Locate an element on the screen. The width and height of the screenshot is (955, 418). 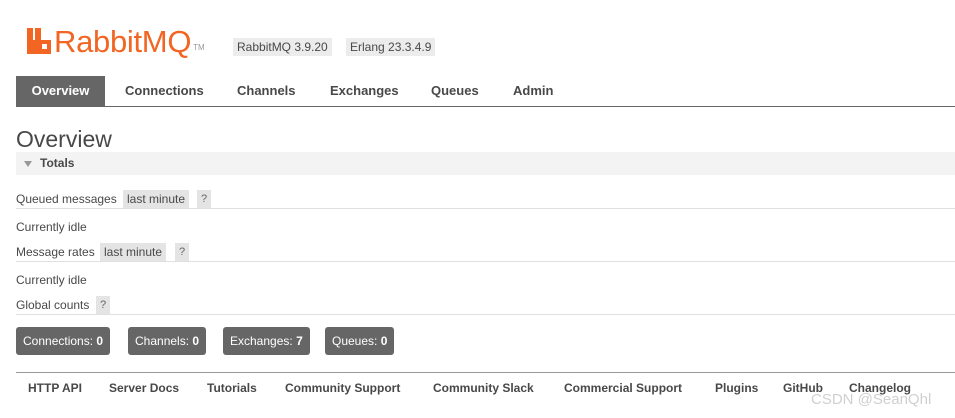
tab-admin: Admin is located at coordinates (533, 91).